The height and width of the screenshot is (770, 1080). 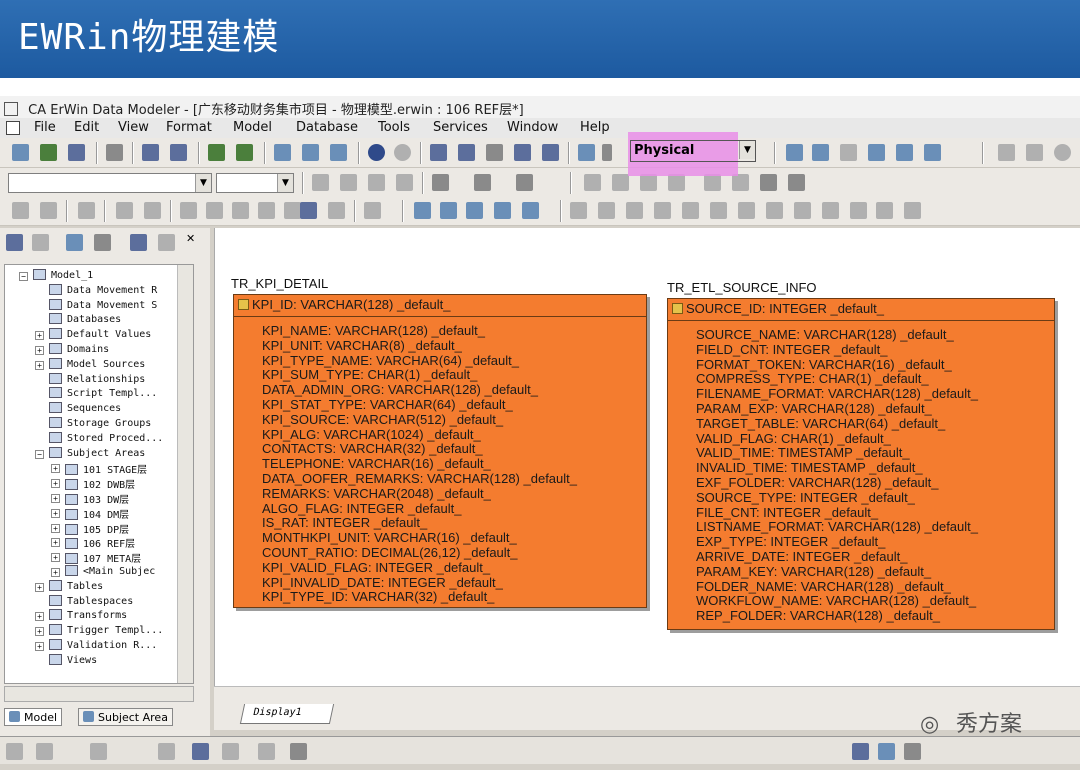 What do you see at coordinates (336, 210) in the screenshot?
I see `shape-icon` at bounding box center [336, 210].